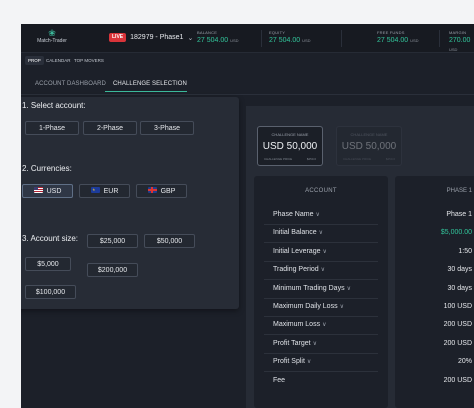 The width and height of the screenshot is (474, 408). I want to click on size-5000-button: $5,000, so click(48, 264).